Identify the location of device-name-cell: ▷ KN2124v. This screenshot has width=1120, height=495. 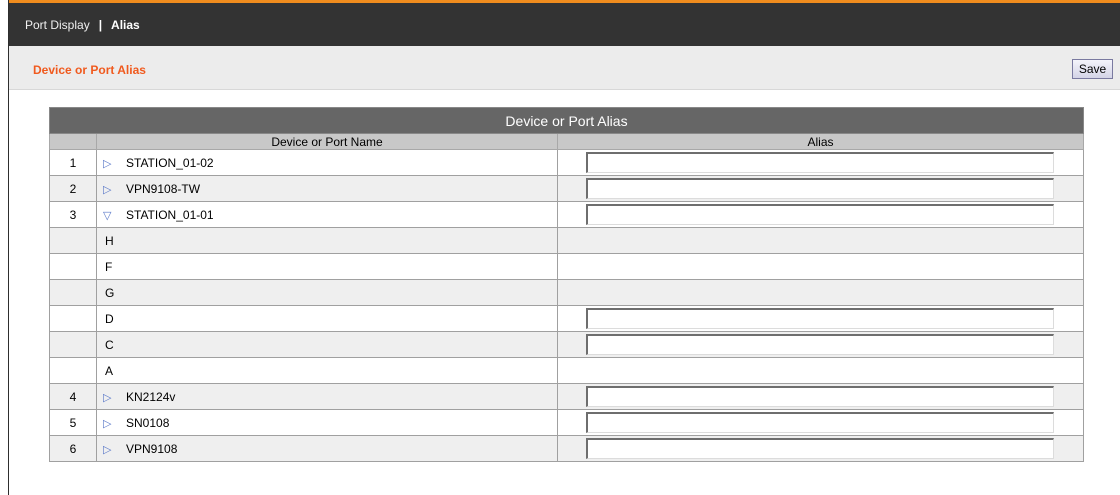
(327, 396).